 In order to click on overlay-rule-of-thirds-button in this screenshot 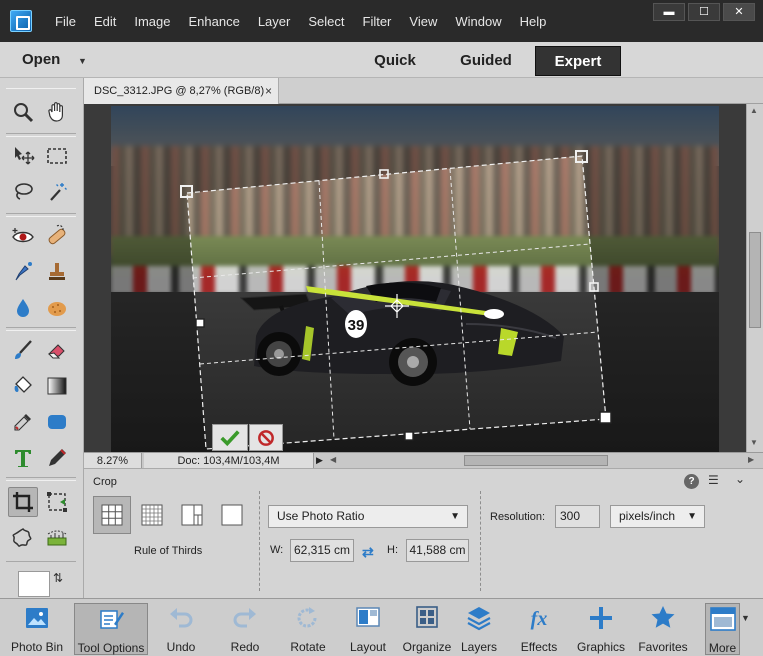, I will do `click(112, 515)`.